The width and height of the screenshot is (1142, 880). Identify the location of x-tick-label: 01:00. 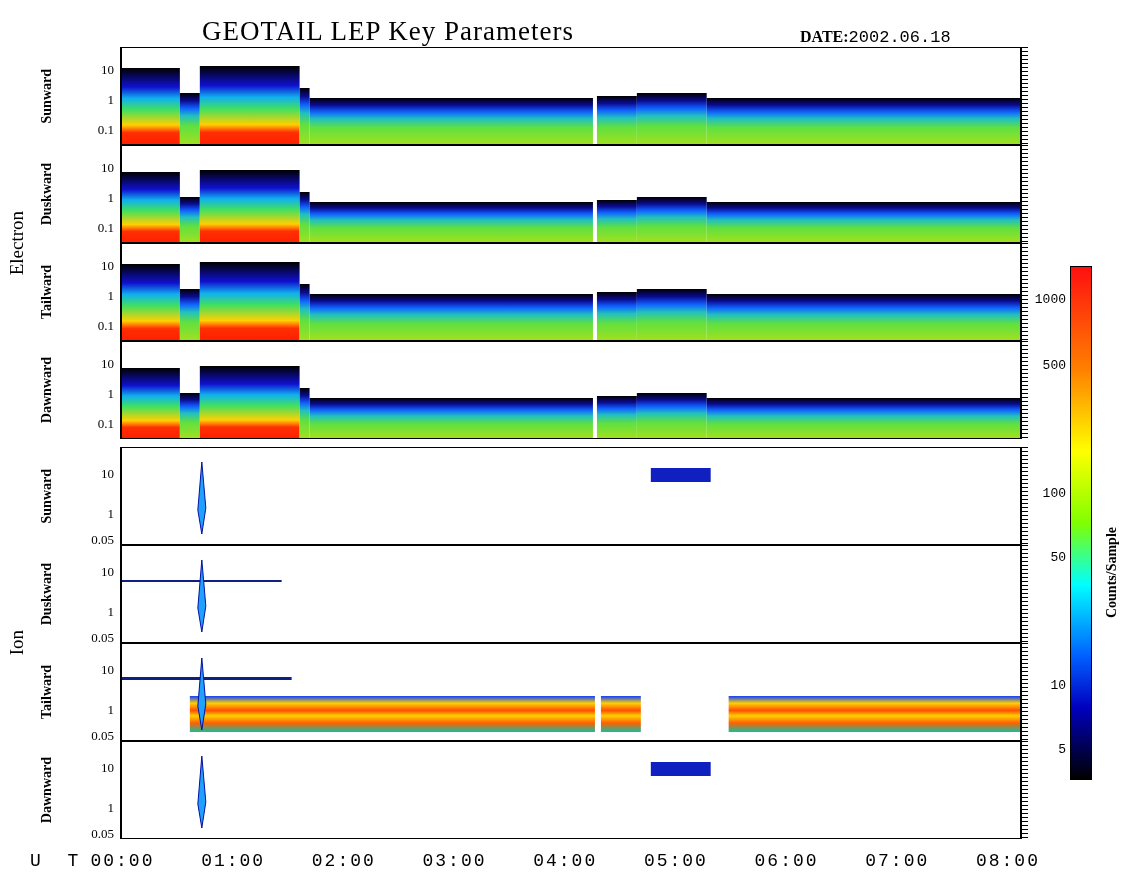
(233, 861).